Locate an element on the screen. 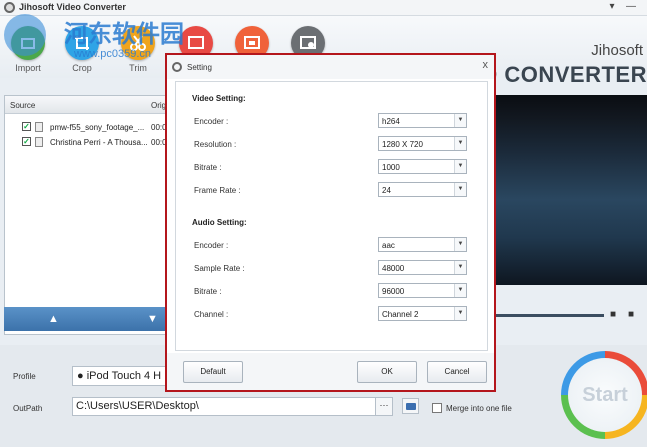 This screenshot has width=647, height=447. frame-rate-value: 24 is located at coordinates (386, 190).